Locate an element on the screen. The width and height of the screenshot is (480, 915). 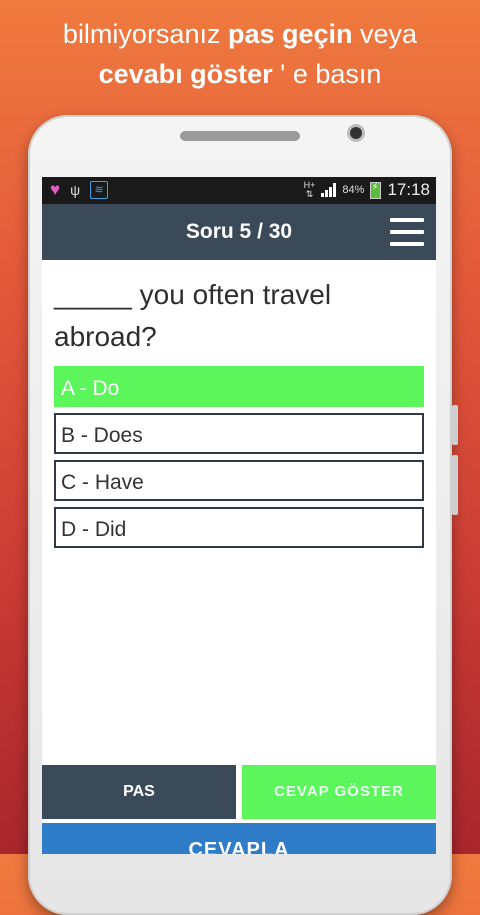
promo-line2-post: ' e basın is located at coordinates (327, 74).